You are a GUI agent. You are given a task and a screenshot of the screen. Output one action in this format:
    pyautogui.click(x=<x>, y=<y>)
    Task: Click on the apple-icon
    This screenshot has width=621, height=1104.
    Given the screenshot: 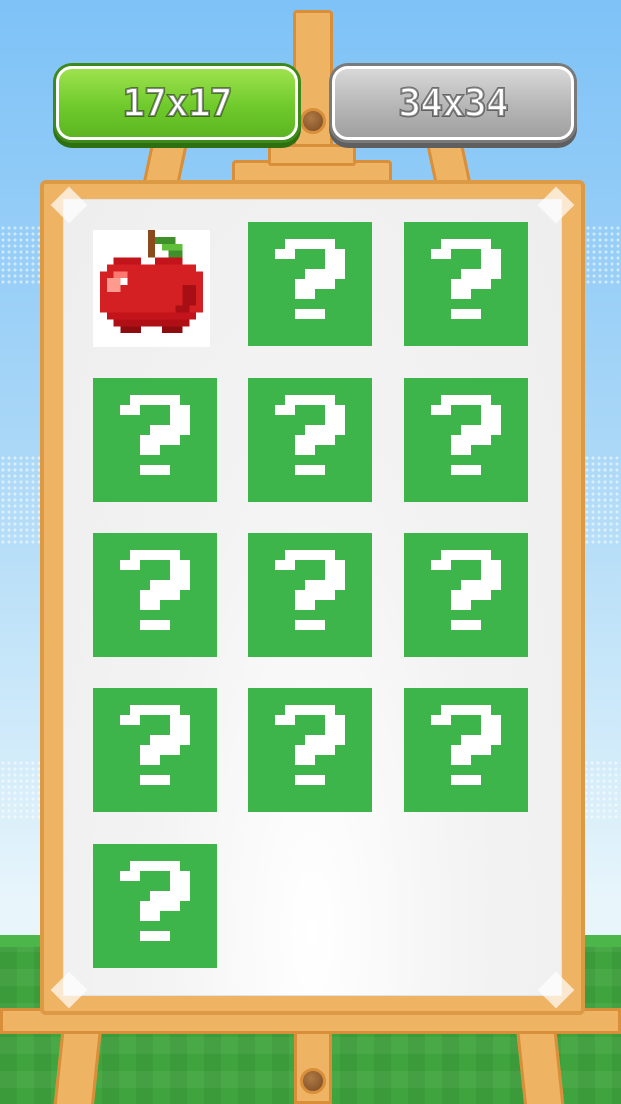 What is the action you would take?
    pyautogui.click(x=151, y=282)
    